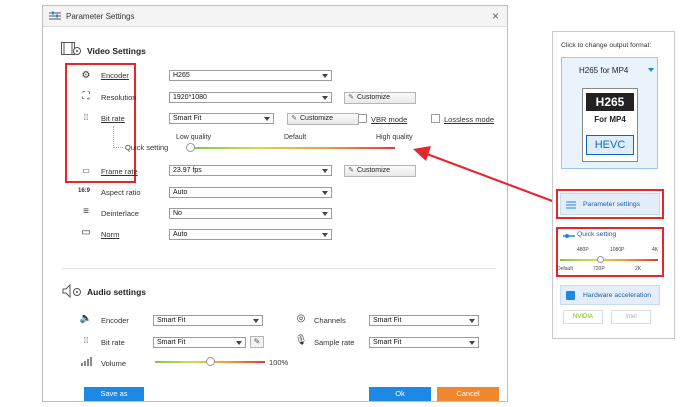 The image size is (700, 407). I want to click on quick-setting-label: Quick setting, so click(147, 147).